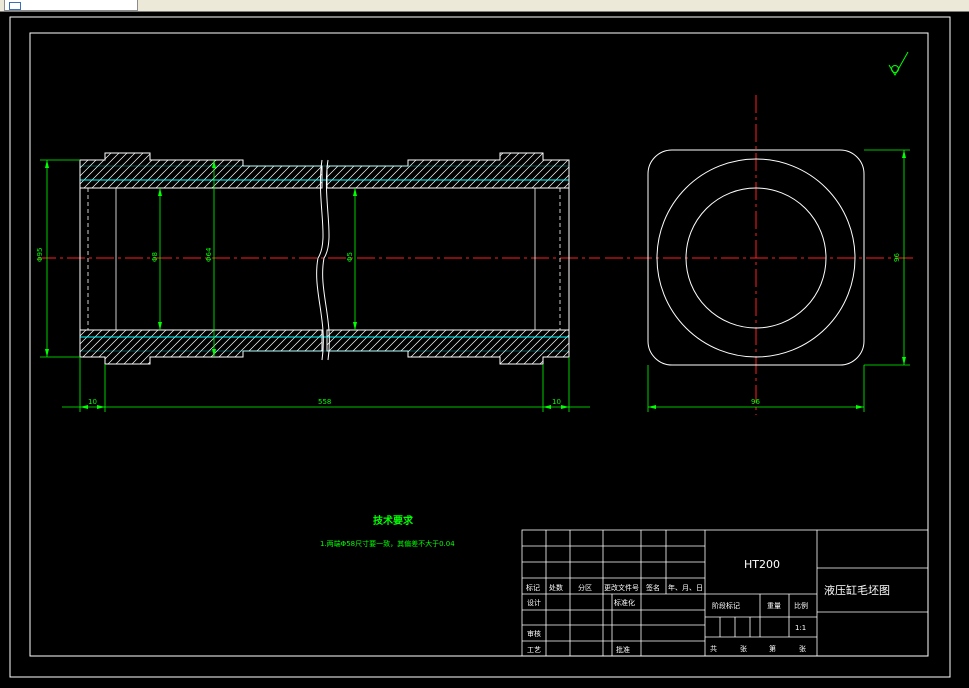  Describe the element at coordinates (897, 257) in the screenshot. I see `dim-end-height: 96` at that location.